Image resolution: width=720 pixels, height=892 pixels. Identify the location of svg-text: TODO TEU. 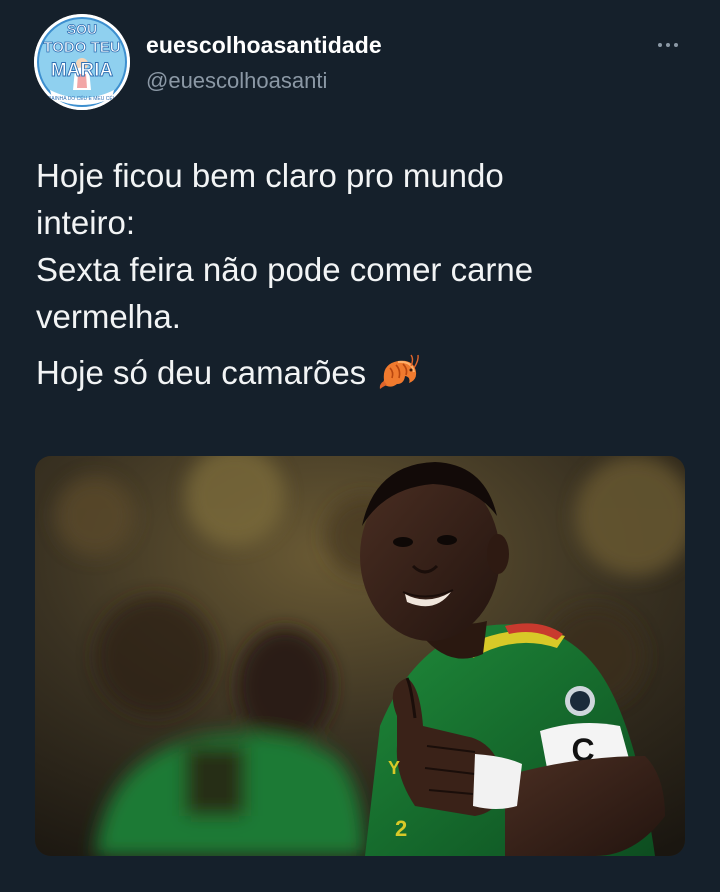
(81, 47).